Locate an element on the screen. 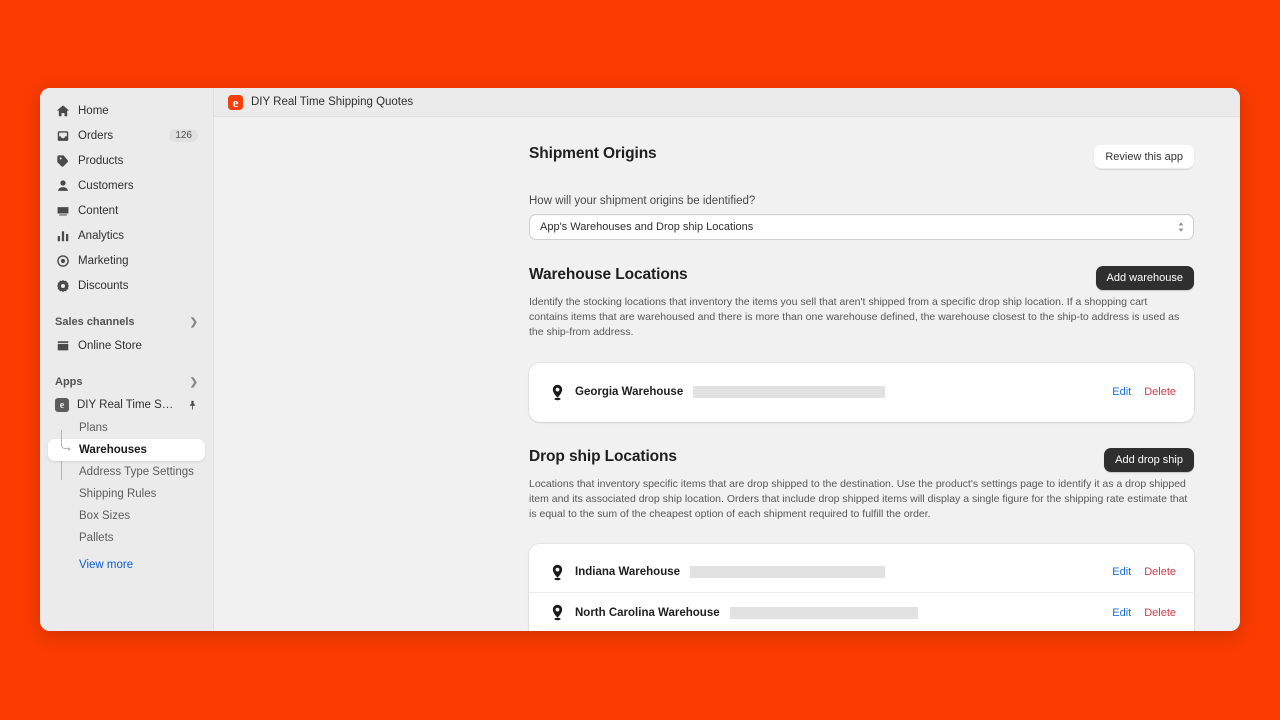 This screenshot has height=720, width=1280. sidebar-item-customers: Customers is located at coordinates (126, 185).